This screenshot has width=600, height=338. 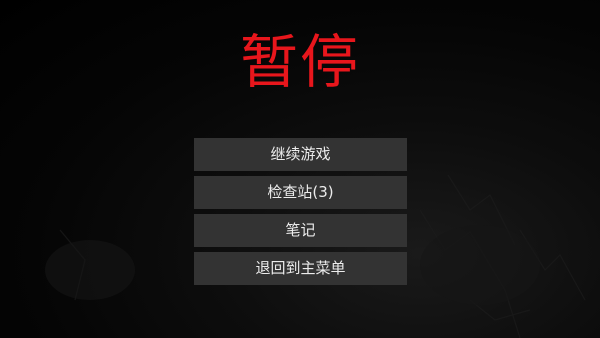 What do you see at coordinates (300, 230) in the screenshot?
I see `notes-button: 笔记` at bounding box center [300, 230].